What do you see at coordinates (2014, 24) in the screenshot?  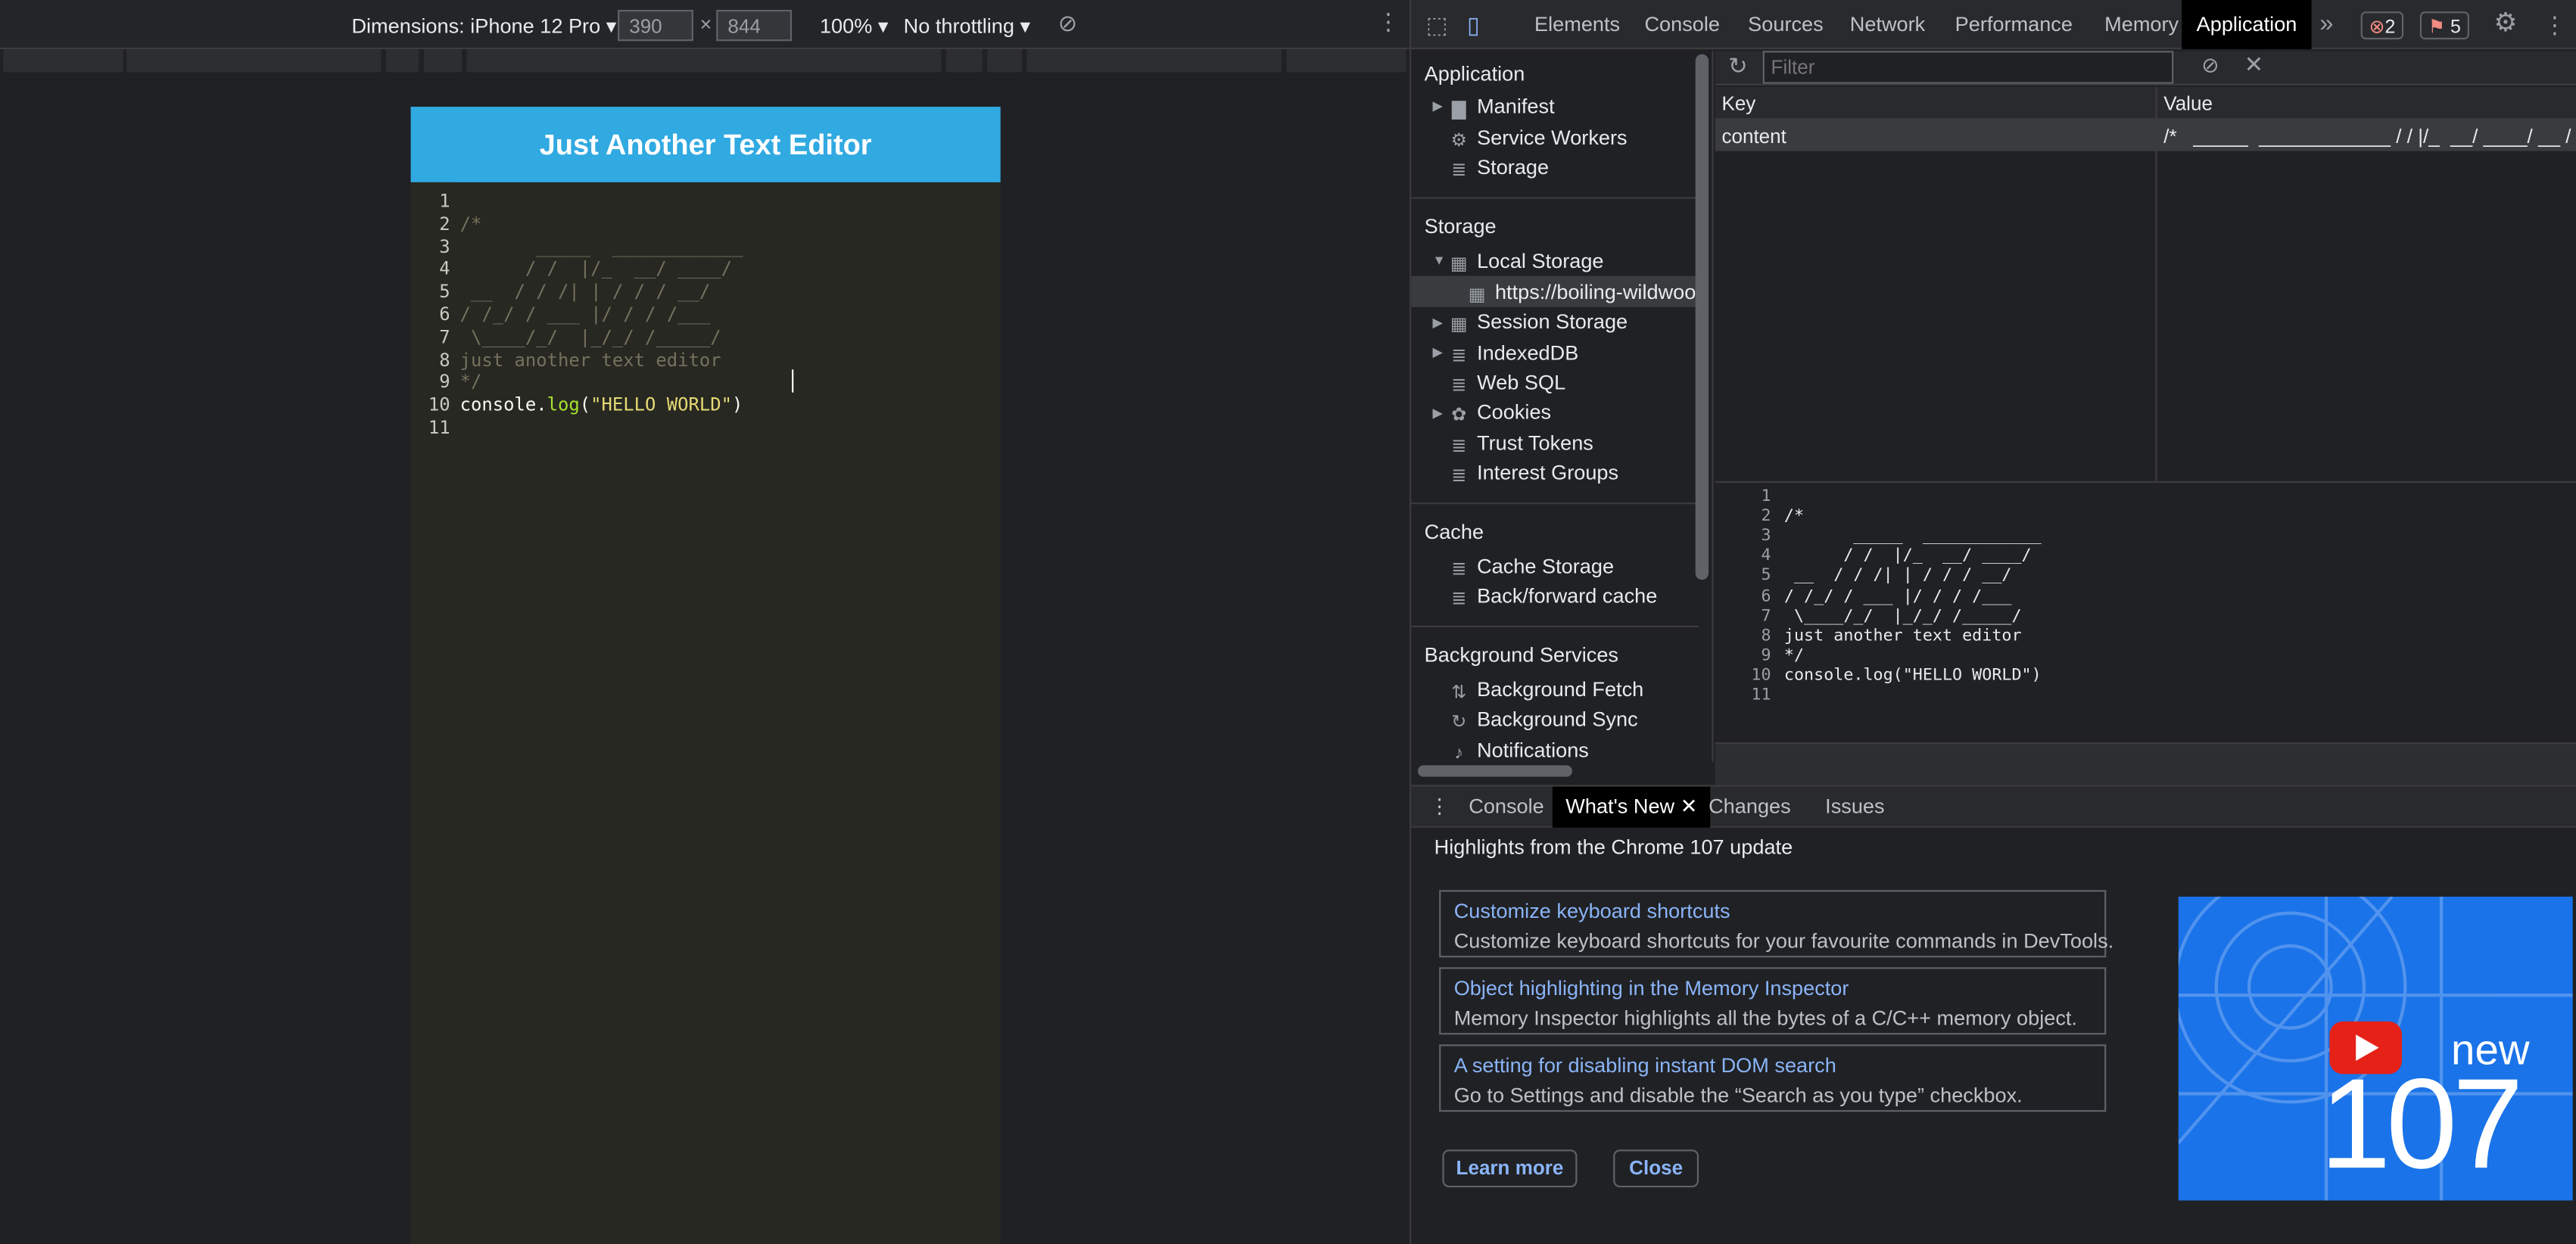 I see `tab-performance: Performance` at bounding box center [2014, 24].